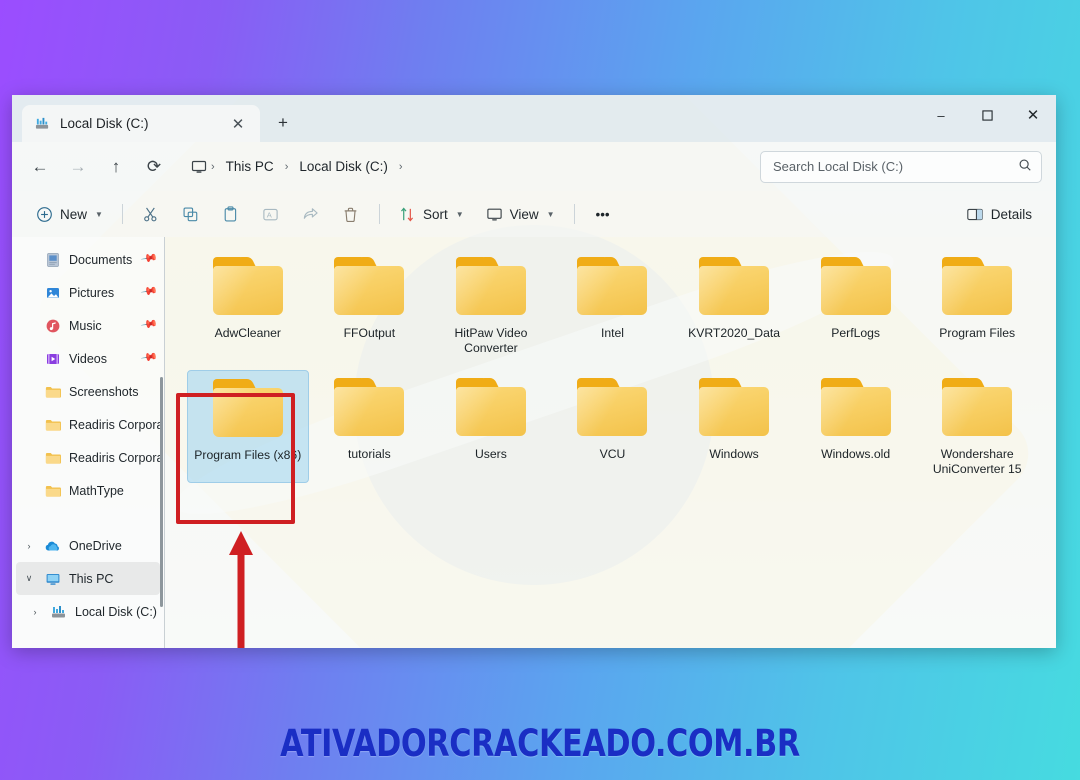  Describe the element at coordinates (92, 292) in the screenshot. I see `sidebar-item-label: Pictures` at that location.